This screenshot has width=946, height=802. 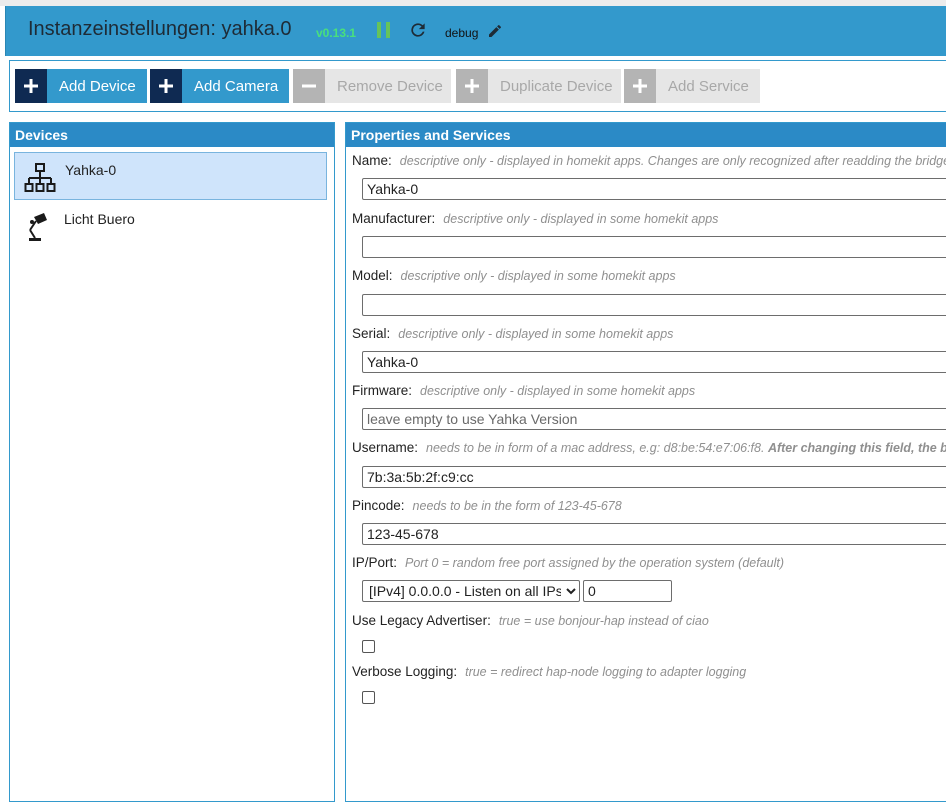 I want to click on add-device-label: Add Device, so click(x=97, y=86).